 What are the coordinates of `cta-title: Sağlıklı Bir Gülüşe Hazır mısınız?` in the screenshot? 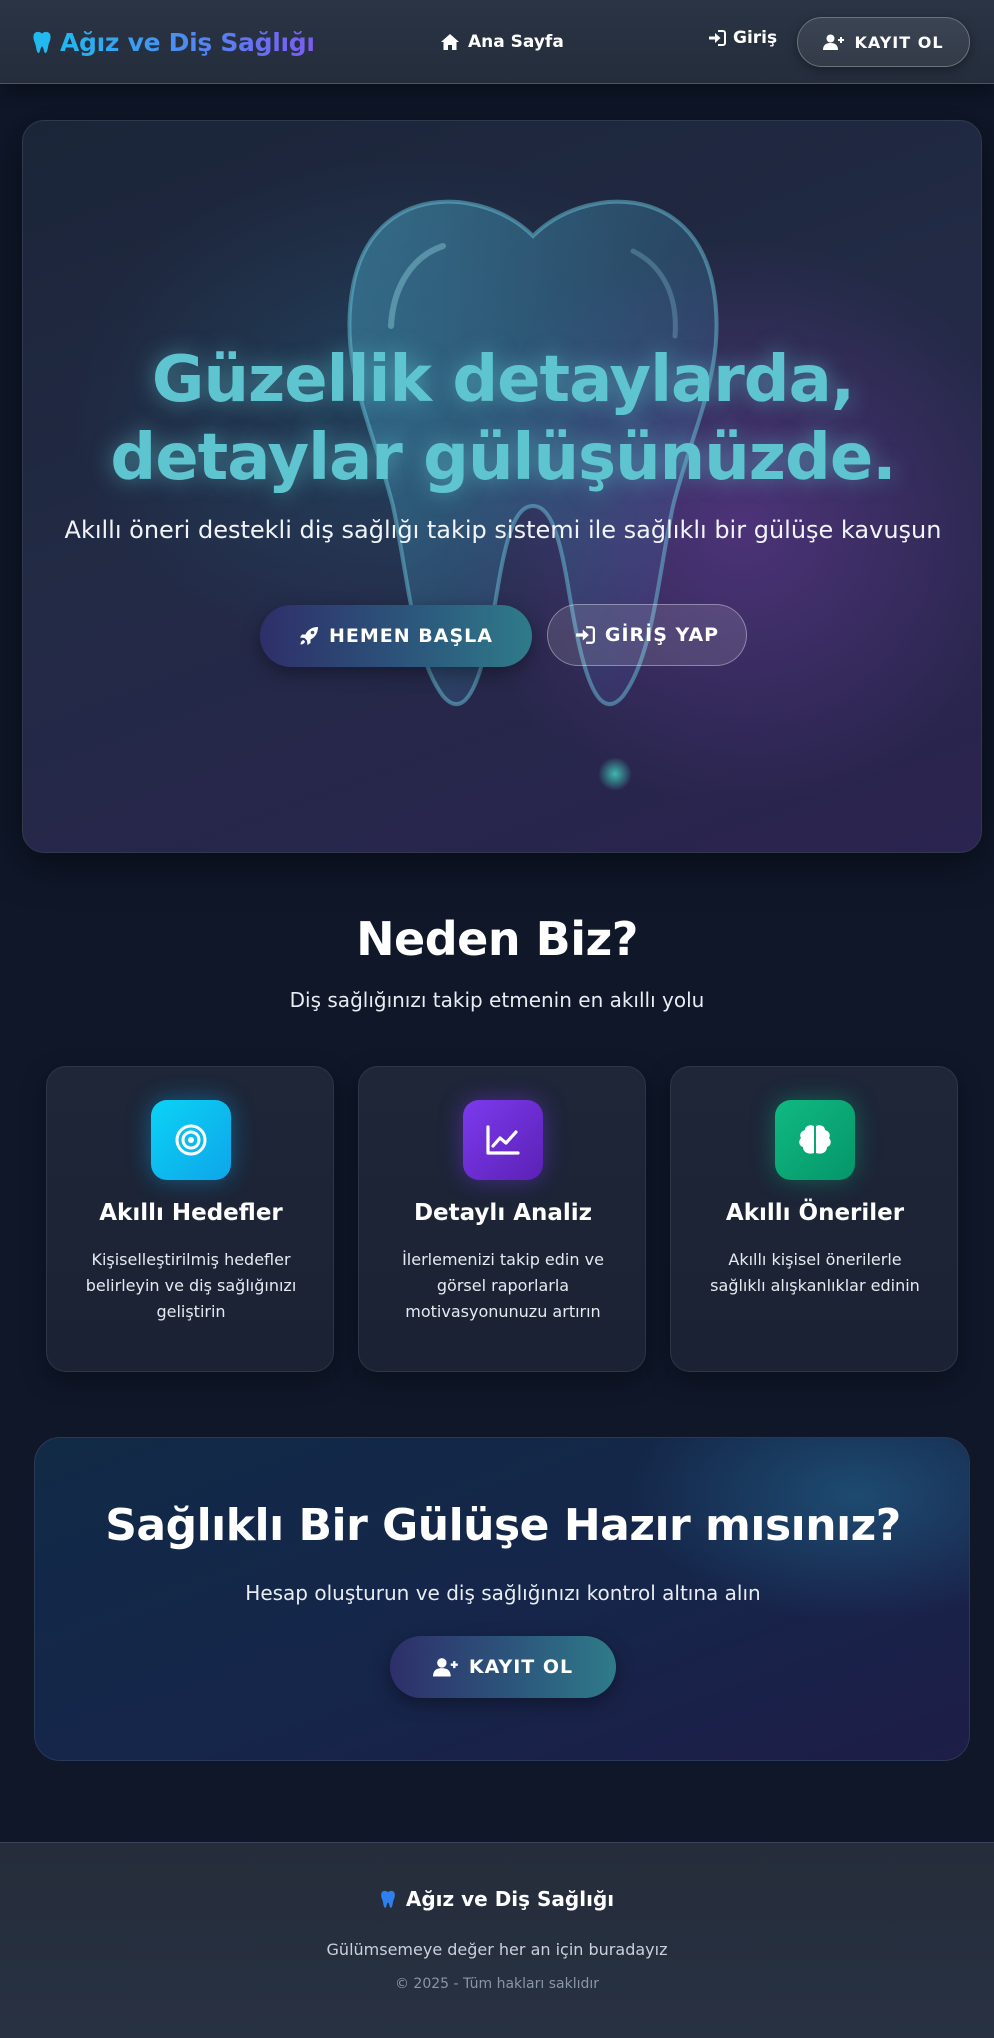 It's located at (503, 1525).